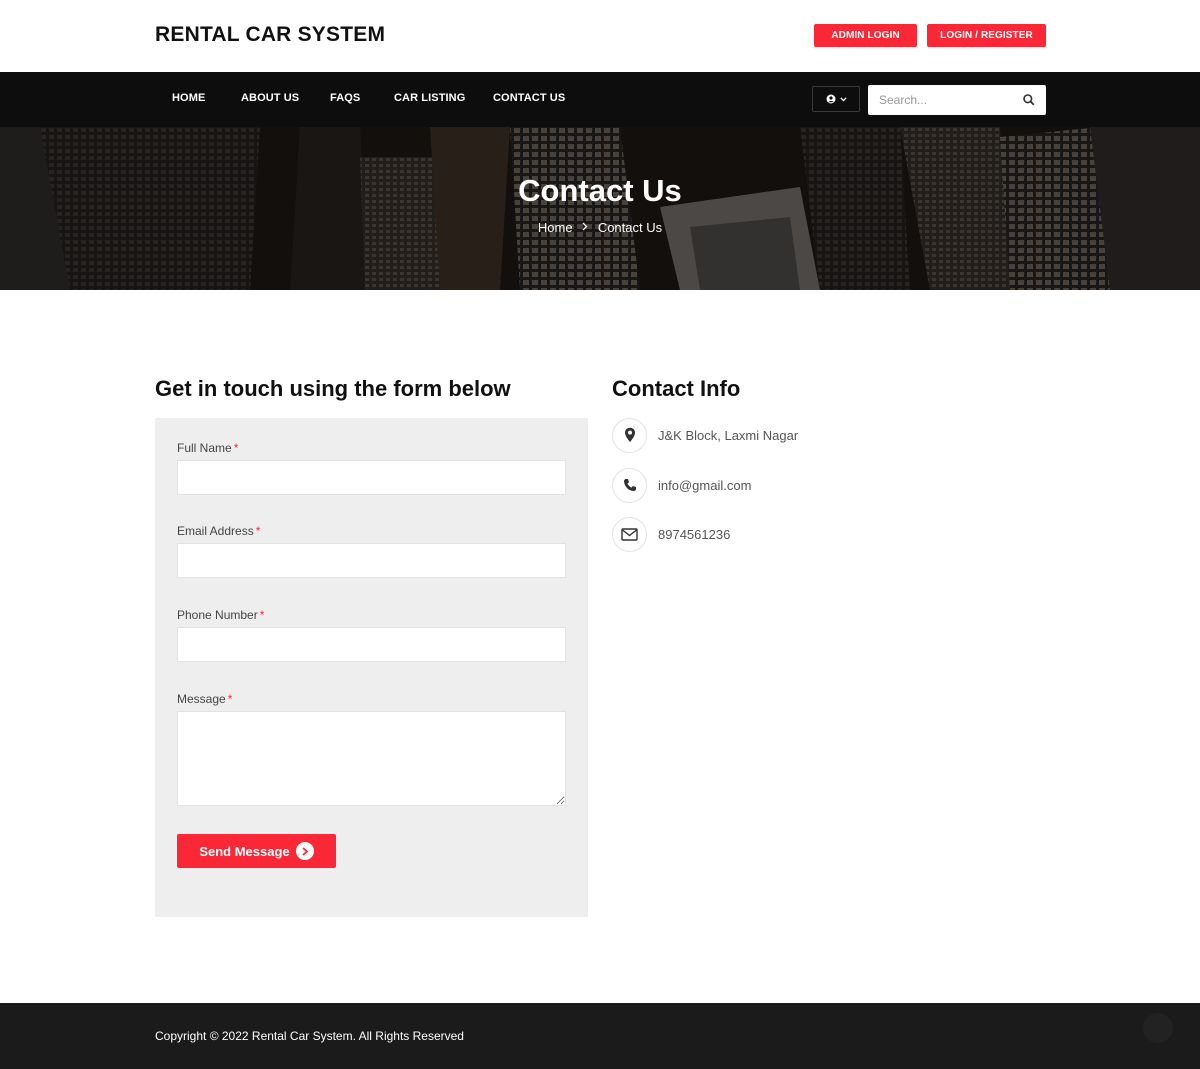 The image size is (1200, 1069). Describe the element at coordinates (304, 851) in the screenshot. I see `arrow-circle-right-icon` at that location.